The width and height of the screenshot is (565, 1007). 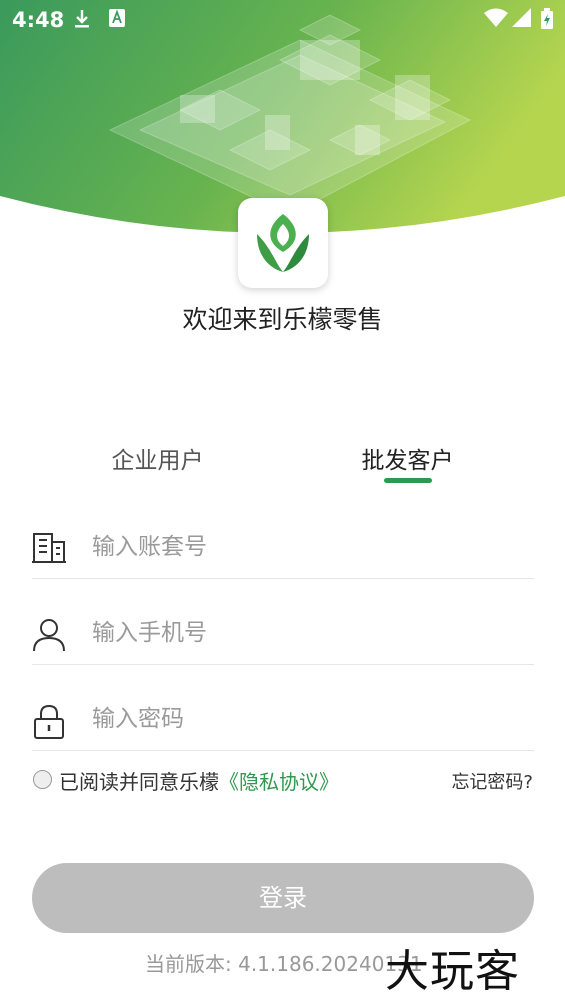 What do you see at coordinates (492, 781) in the screenshot?
I see `forgot-password-link: 忘记密码?` at bounding box center [492, 781].